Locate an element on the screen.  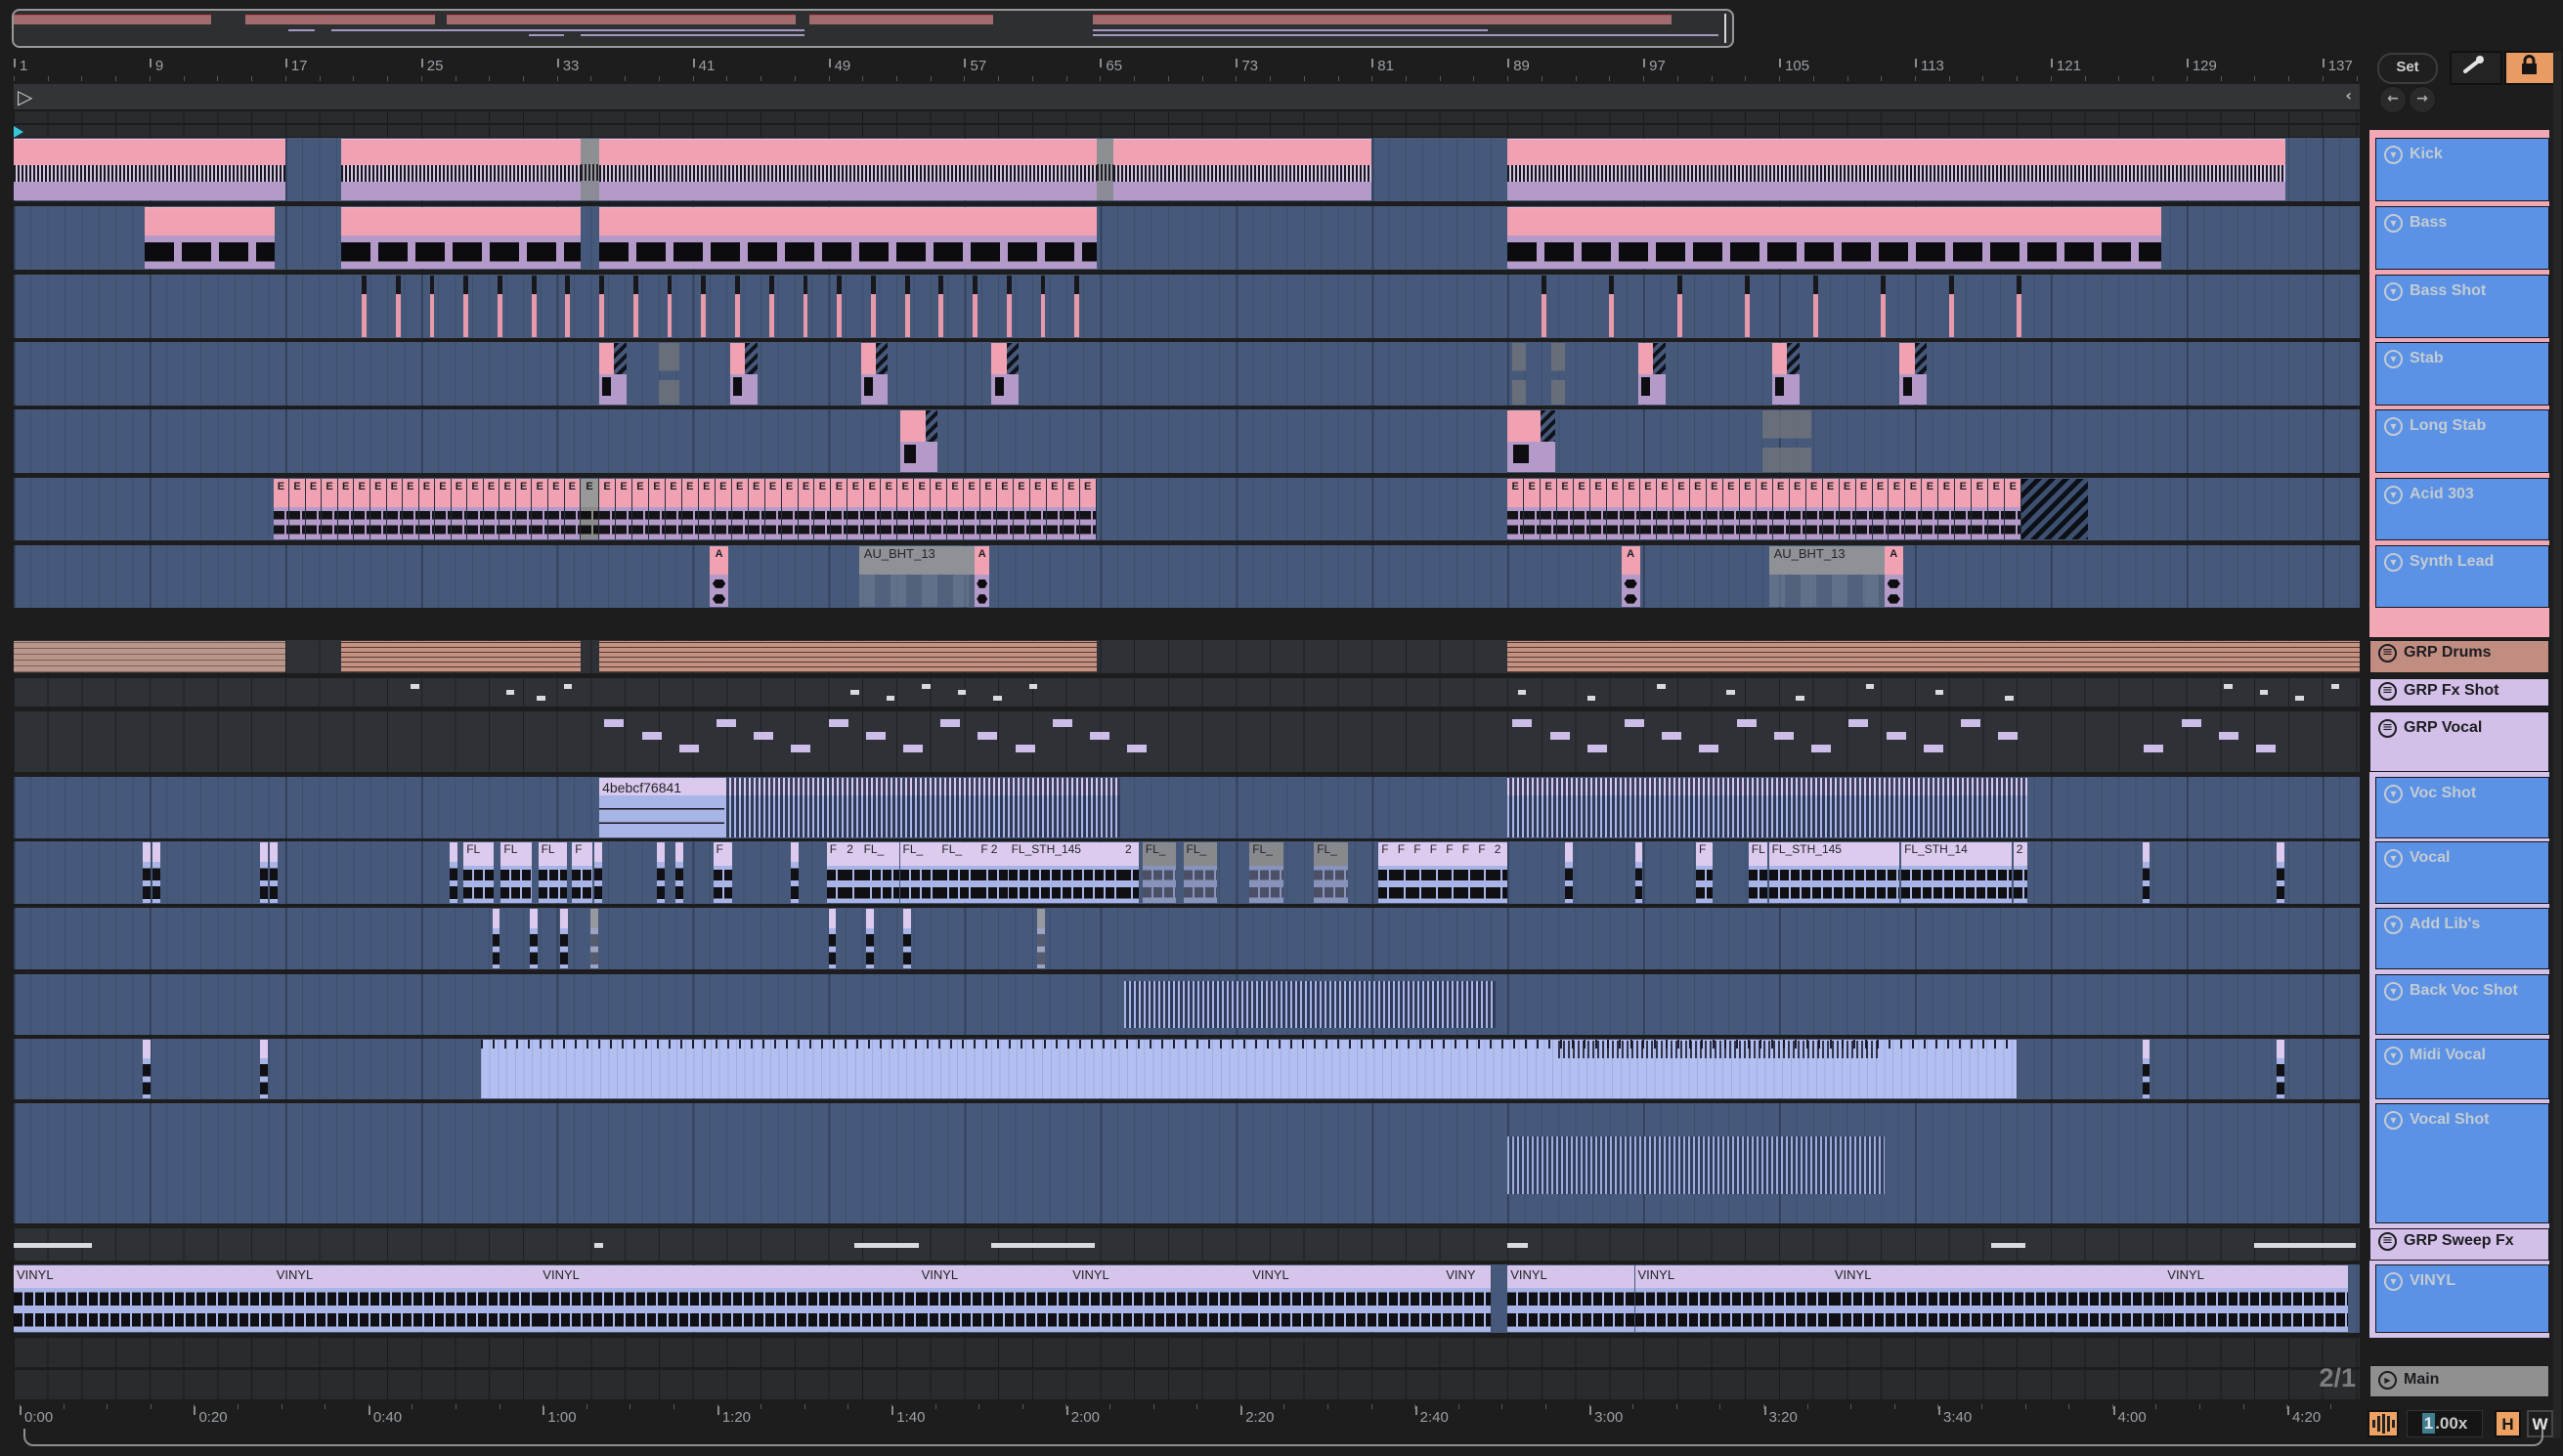
clip-group: EEEEEEEEEEEEEEEEEEEEEEEEEEEEEE is located at coordinates (848, 509).